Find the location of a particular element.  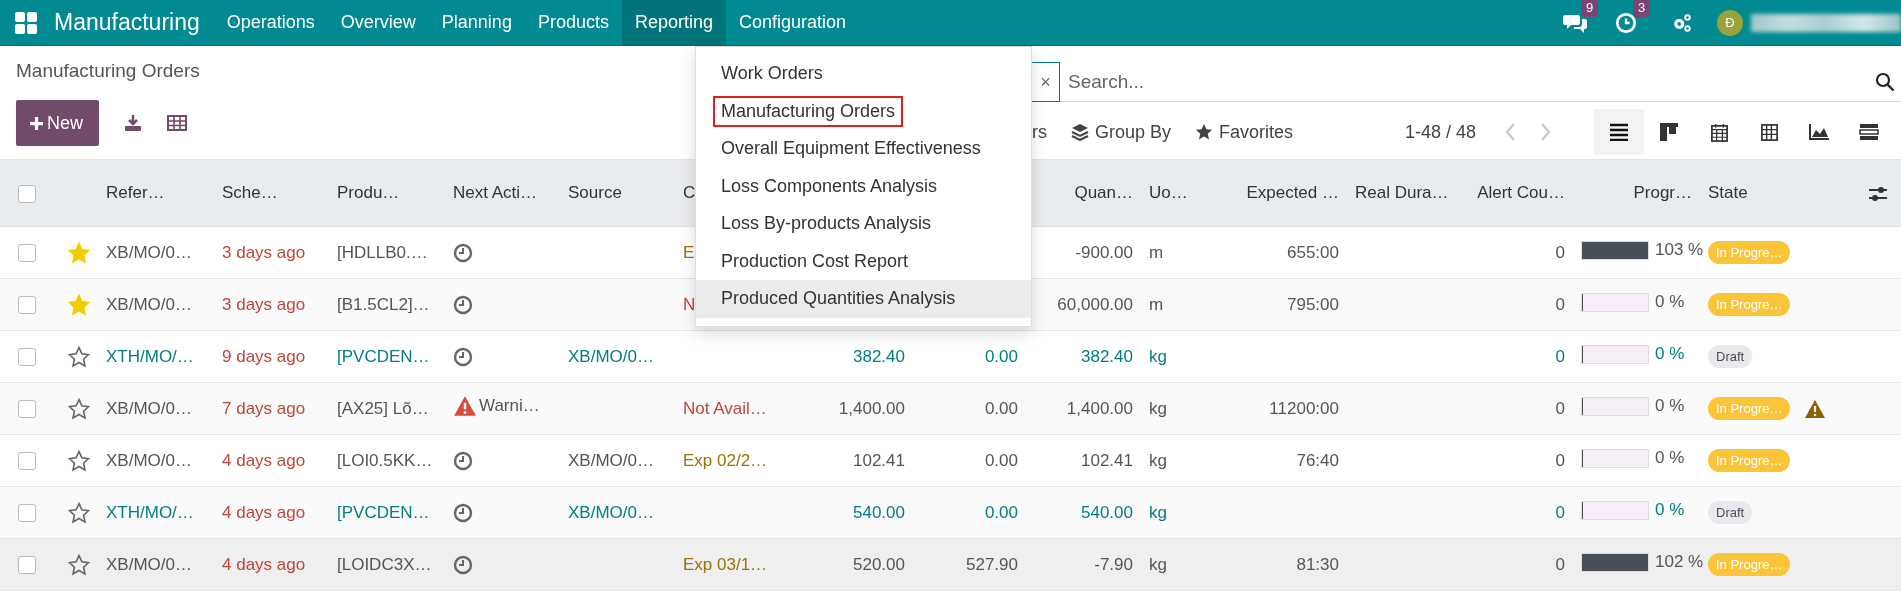

column-header: C is located at coordinates (689, 192).